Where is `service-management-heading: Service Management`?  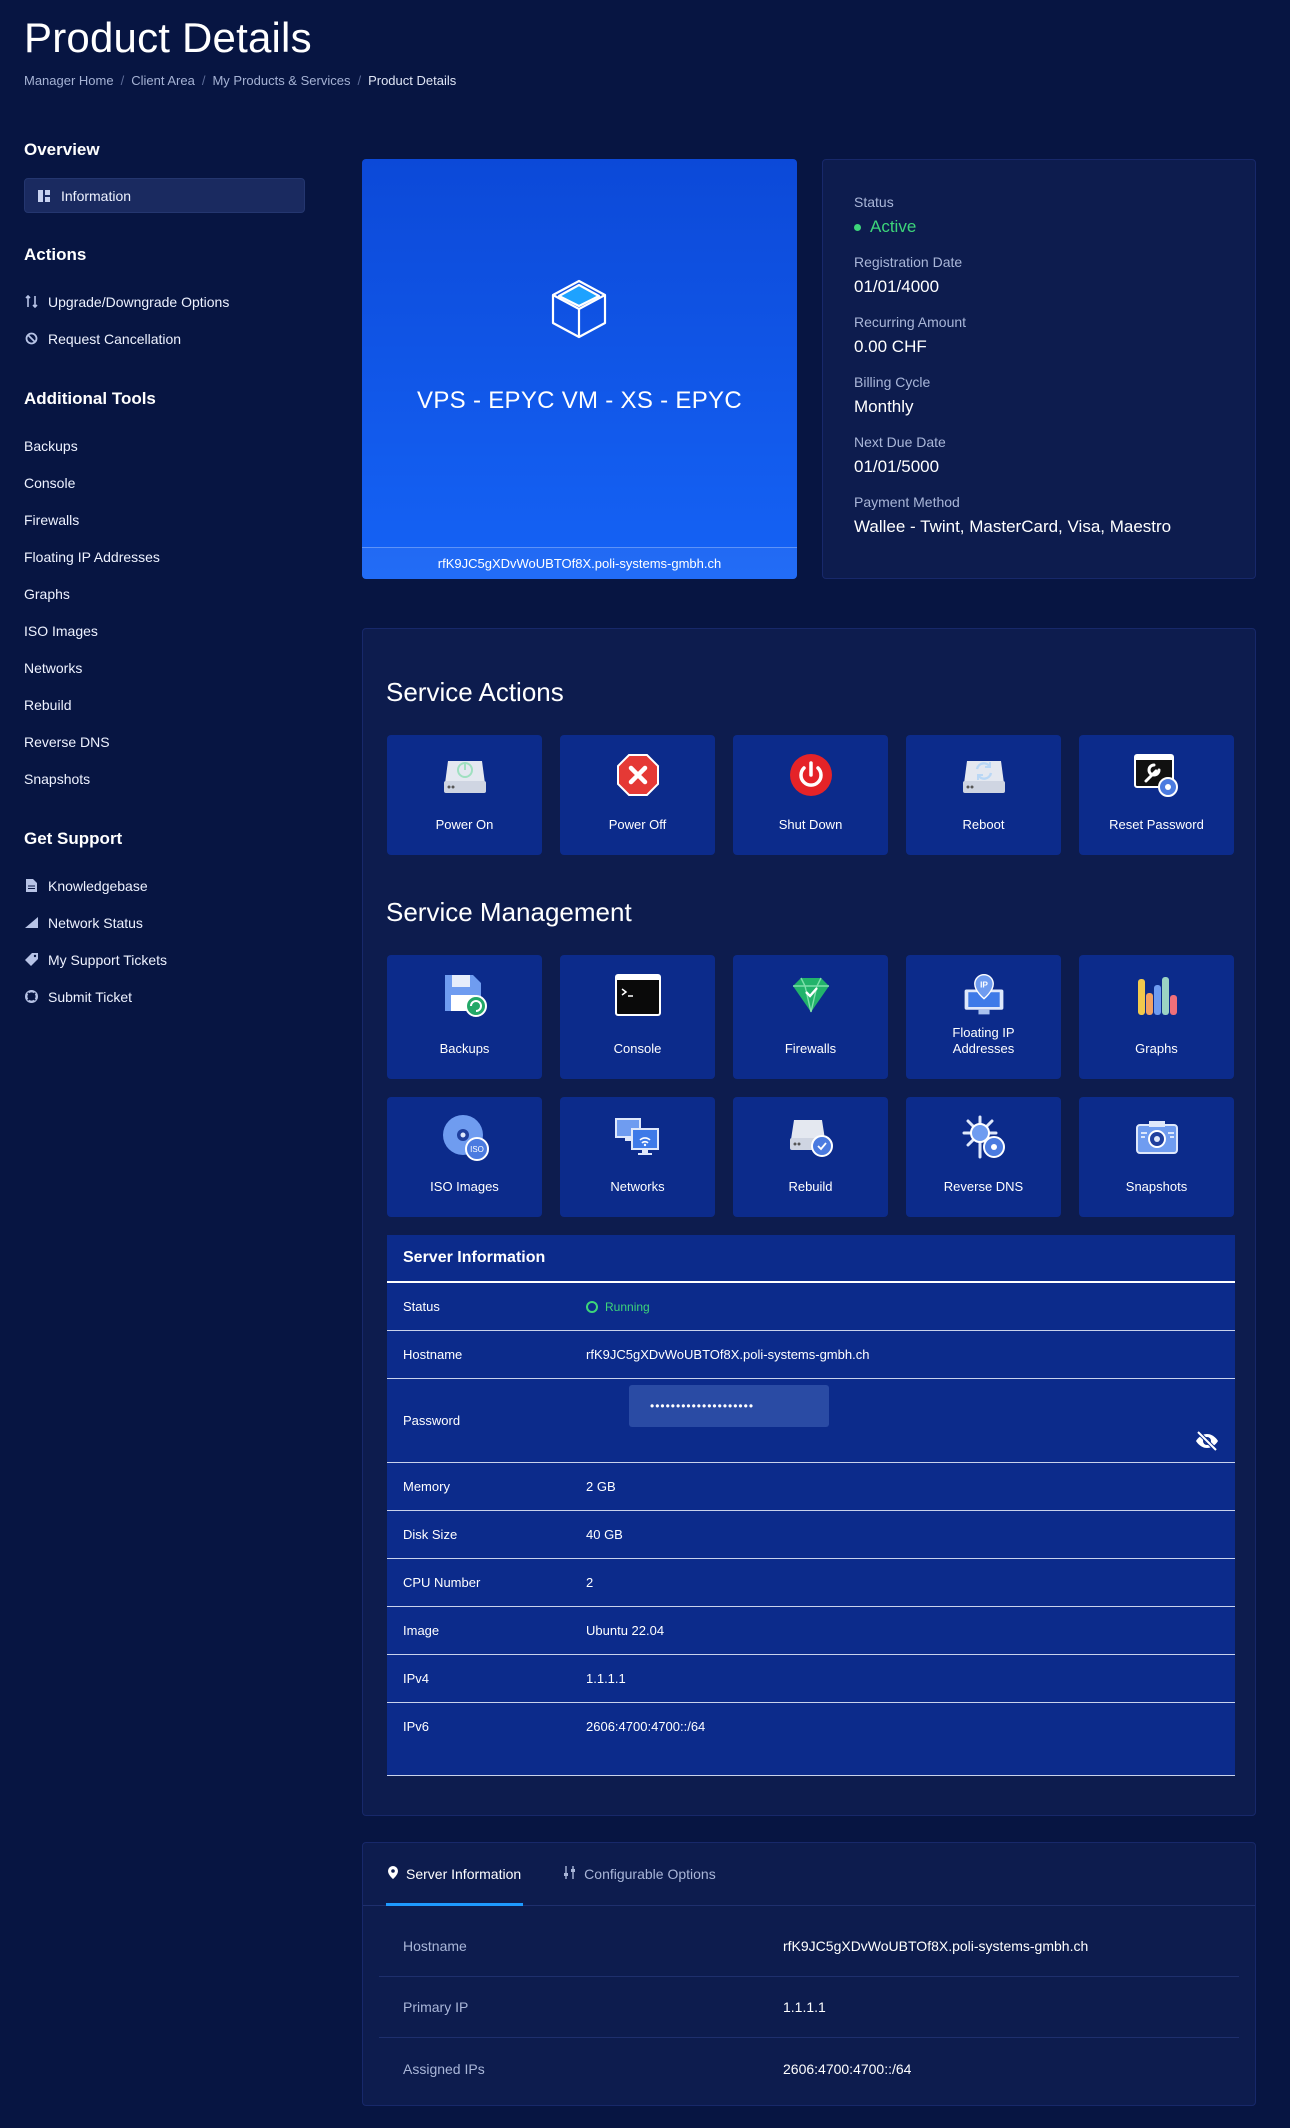 service-management-heading: Service Management is located at coordinates (509, 912).